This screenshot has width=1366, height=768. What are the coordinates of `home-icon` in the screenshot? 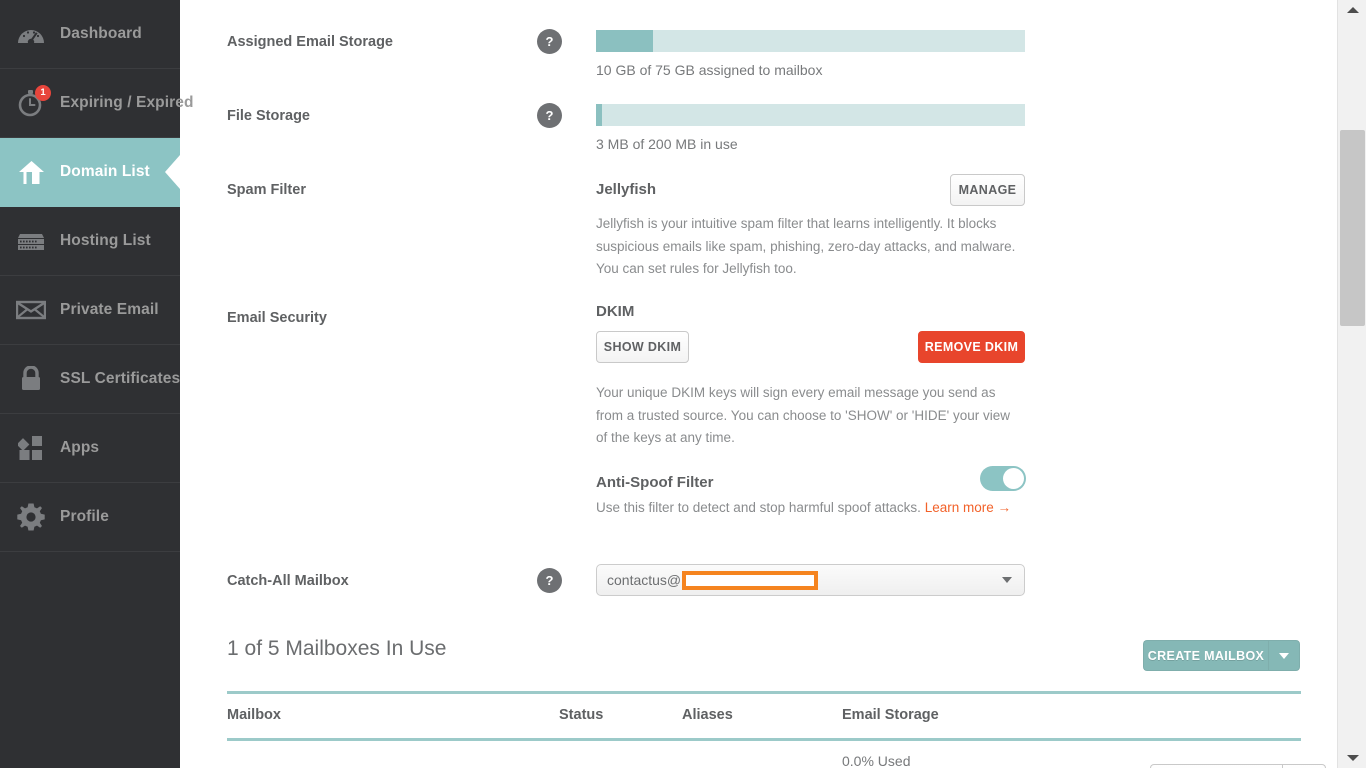 It's located at (31, 172).